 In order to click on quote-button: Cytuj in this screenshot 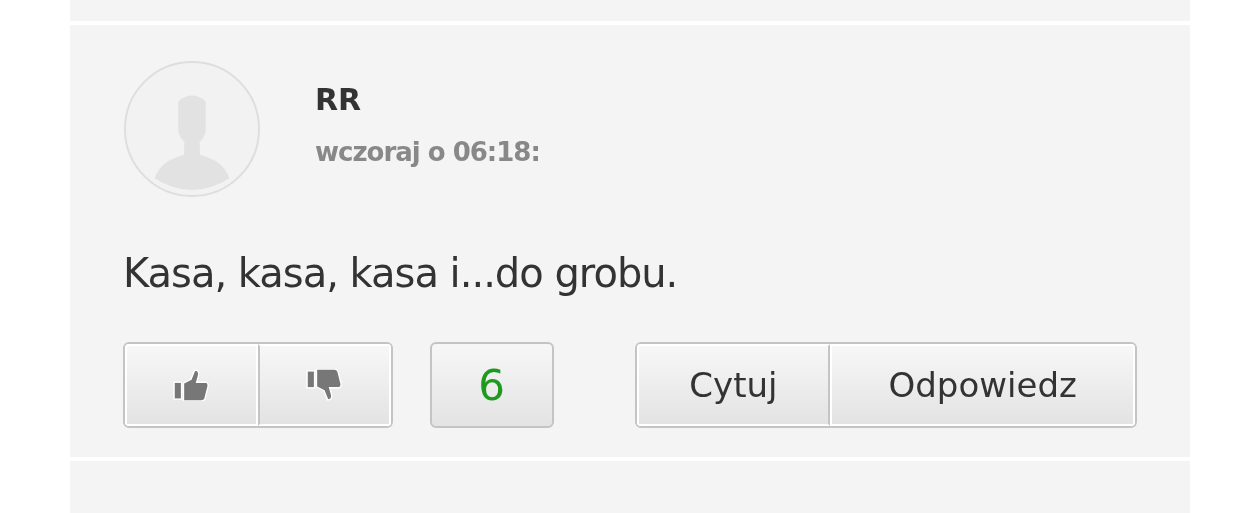, I will do `click(733, 385)`.